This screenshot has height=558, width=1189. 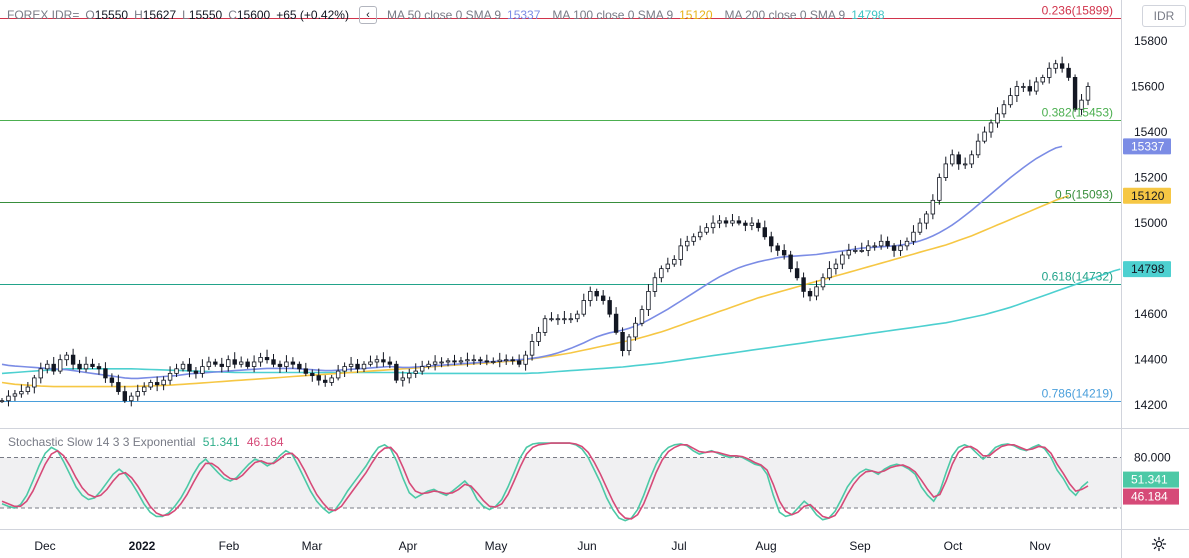 I want to click on price-tick-label: 15000, so click(x=1151, y=223).